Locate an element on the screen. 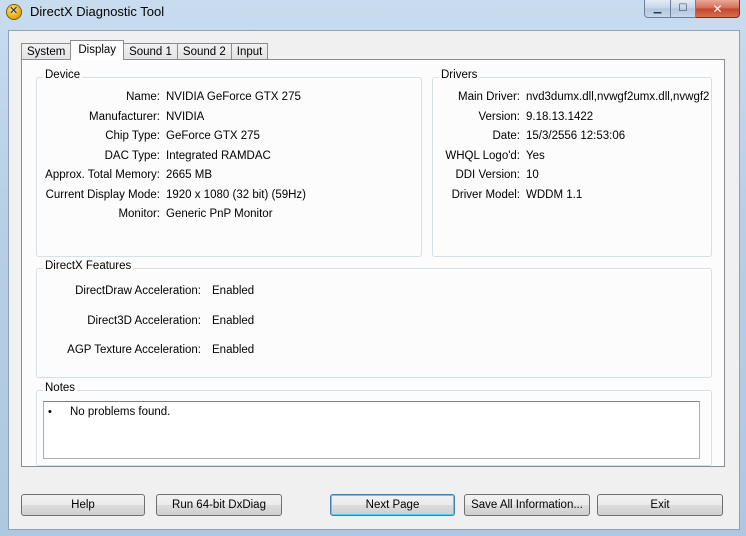 The height and width of the screenshot is (536, 746). maximize-icon: ☐ is located at coordinates (683, 8).